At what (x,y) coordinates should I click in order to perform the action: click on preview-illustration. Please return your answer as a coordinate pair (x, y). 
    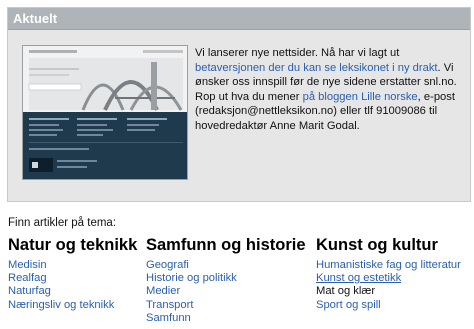
    Looking at the image, I should click on (105, 112).